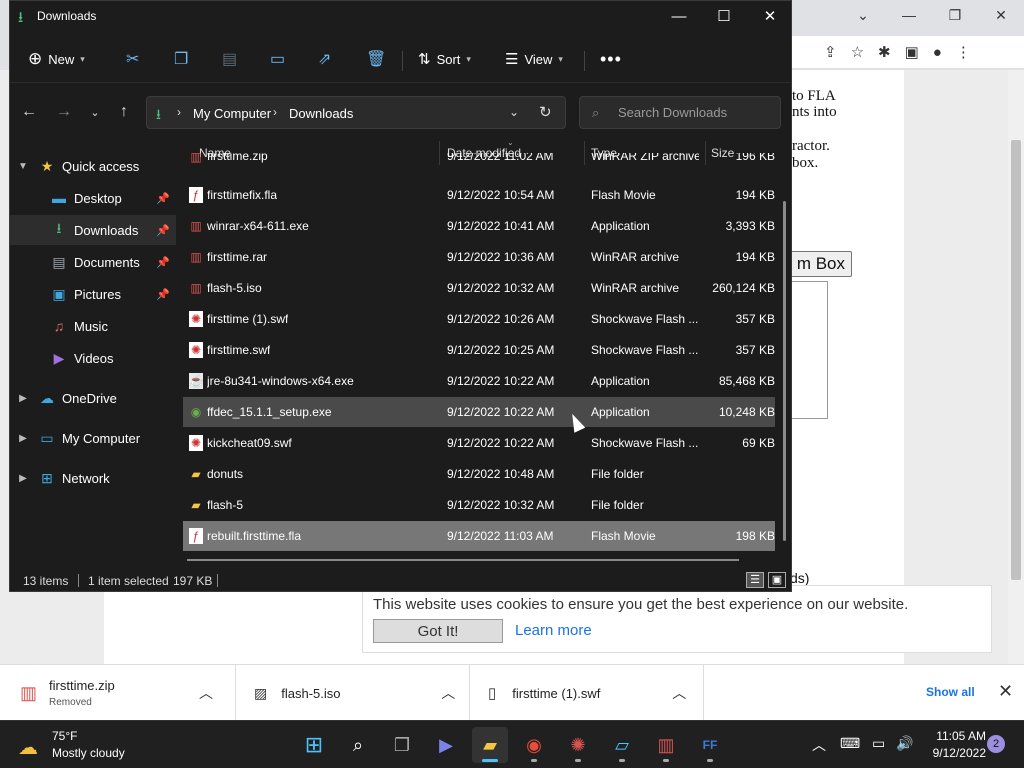 The height and width of the screenshot is (768, 1024). What do you see at coordinates (950, 692) in the screenshot?
I see `show-all-button: Show all` at bounding box center [950, 692].